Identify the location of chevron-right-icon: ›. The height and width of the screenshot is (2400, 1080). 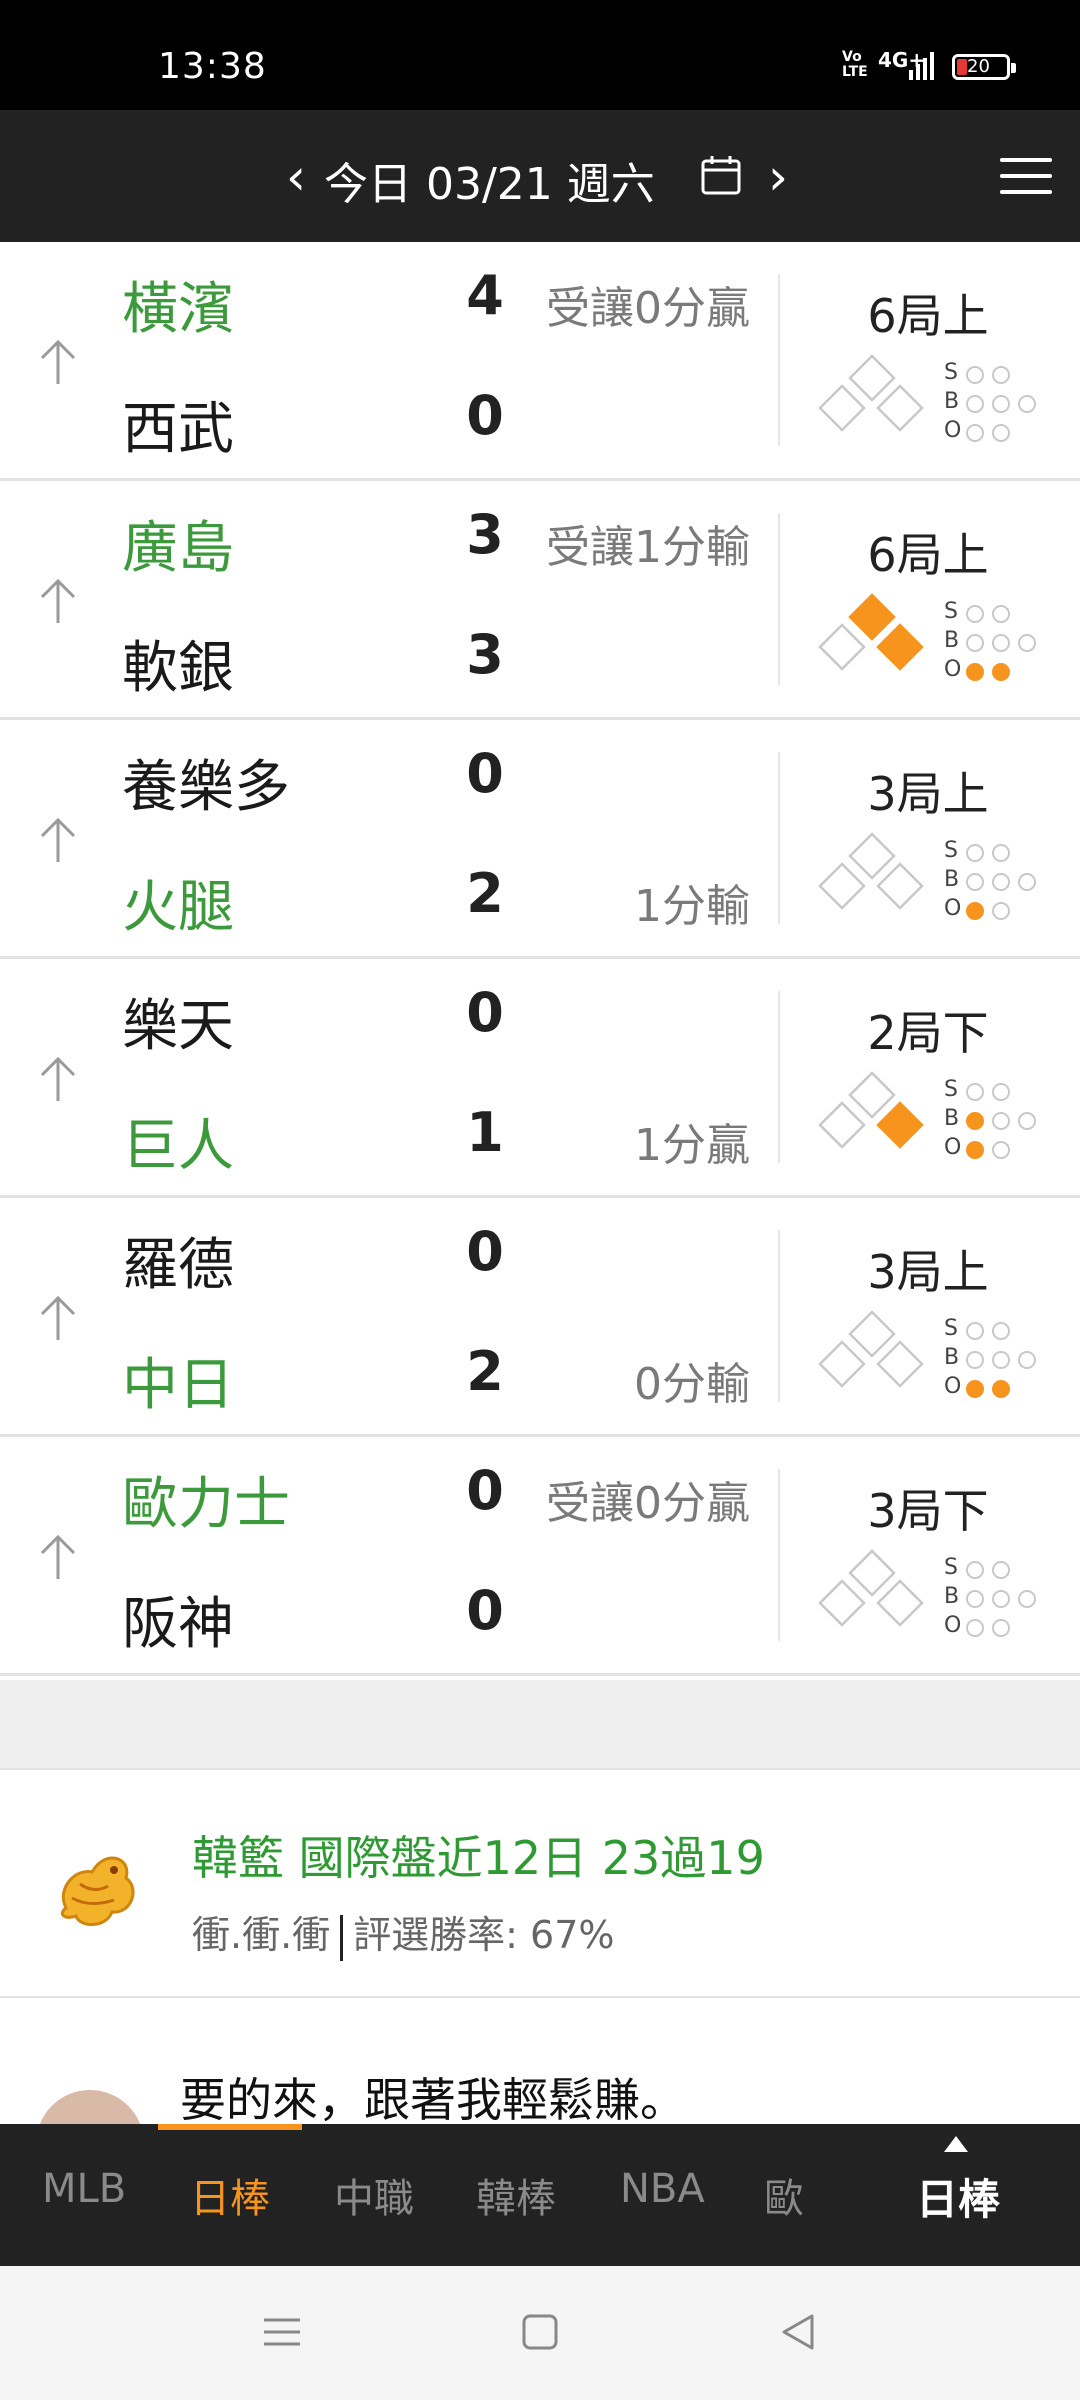
(778, 177).